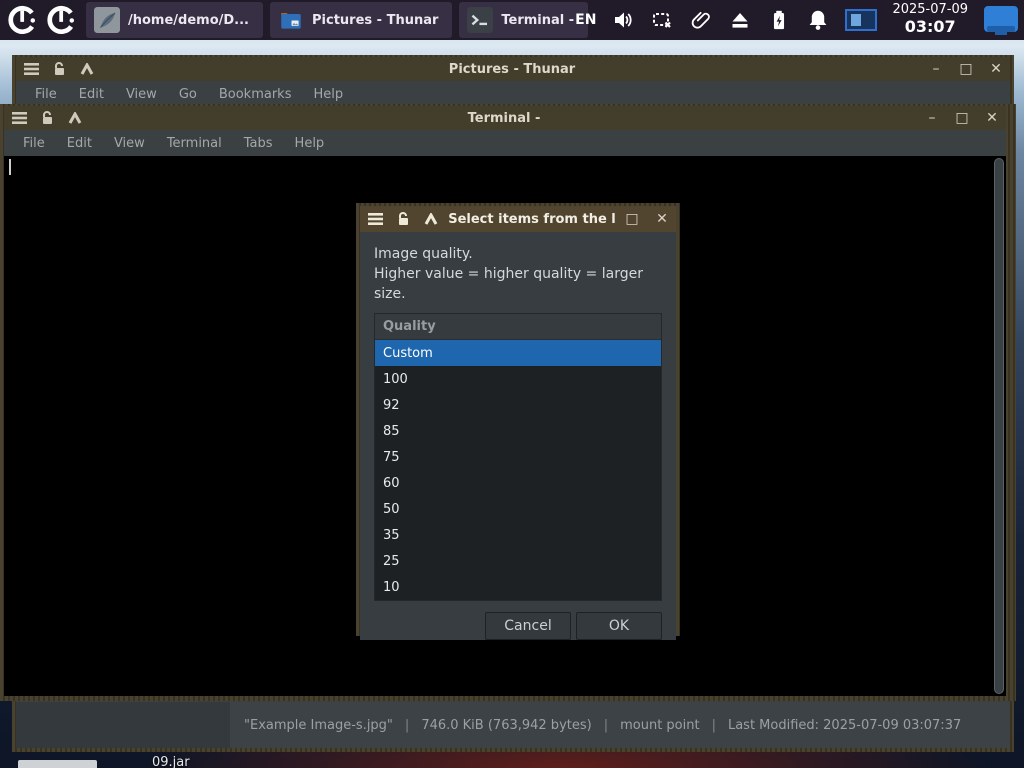 Image resolution: width=1024 pixels, height=768 pixels. I want to click on list-item-75: 75, so click(518, 457).